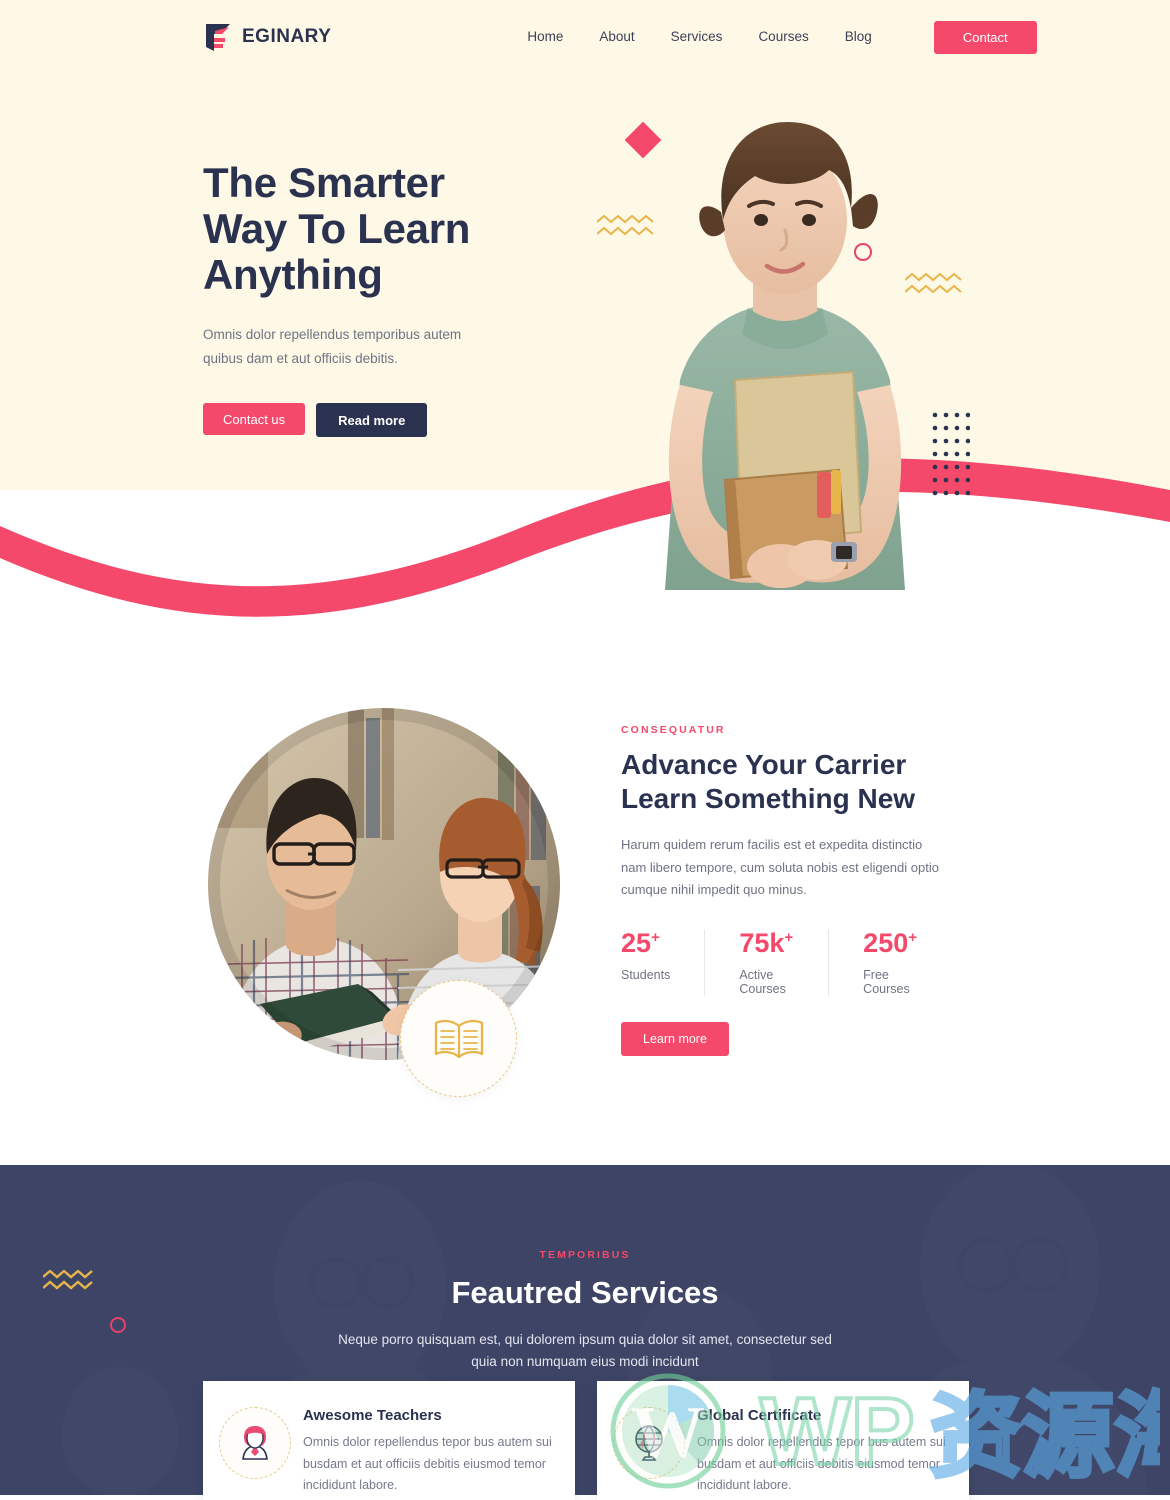  I want to click on about-title-line-2: Learn Something New, so click(768, 799).